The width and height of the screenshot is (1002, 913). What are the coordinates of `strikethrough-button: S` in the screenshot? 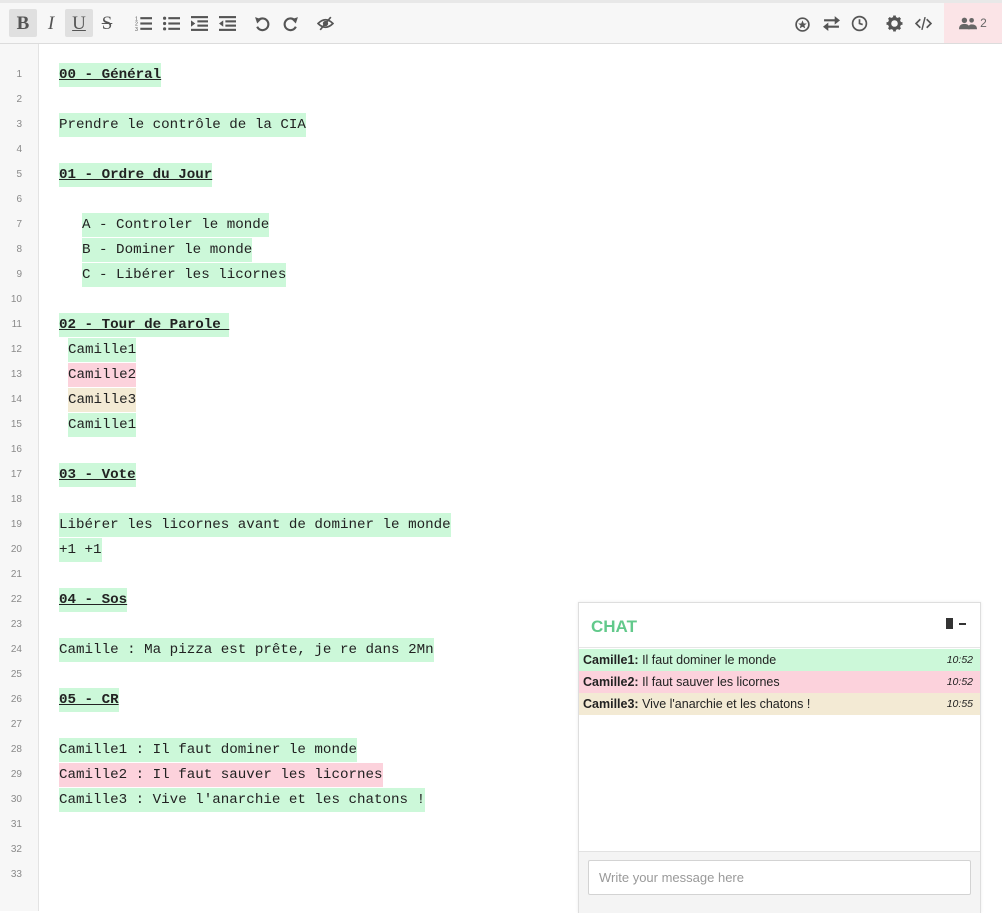 It's located at (107, 23).